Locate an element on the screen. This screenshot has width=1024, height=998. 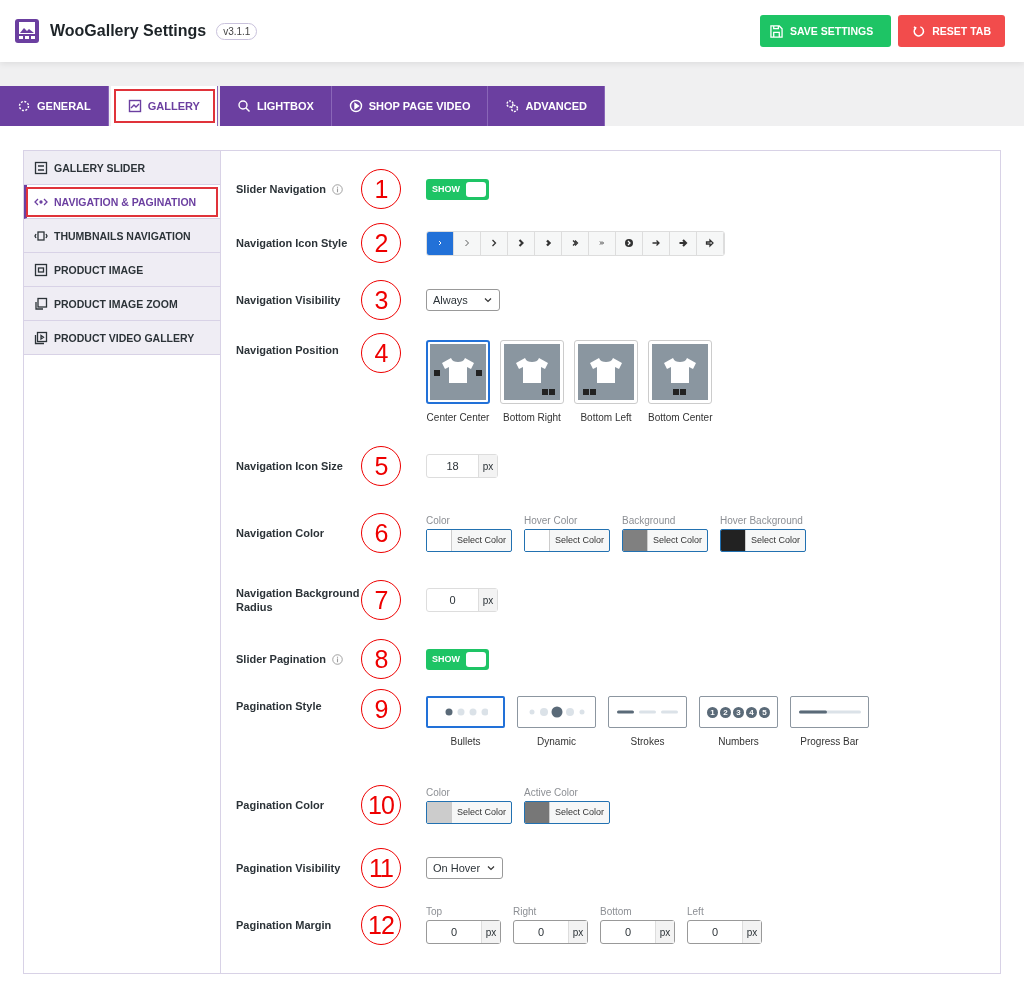
page-number: 3 is located at coordinates (738, 712).